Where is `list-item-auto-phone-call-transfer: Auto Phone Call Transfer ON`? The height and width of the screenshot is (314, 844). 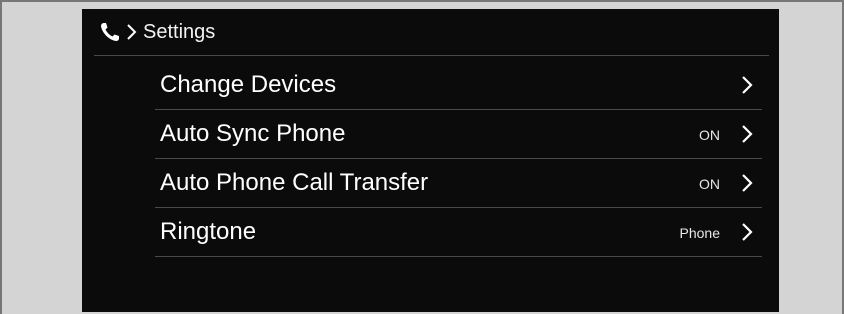 list-item-auto-phone-call-transfer: Auto Phone Call Transfer ON is located at coordinates (458, 183).